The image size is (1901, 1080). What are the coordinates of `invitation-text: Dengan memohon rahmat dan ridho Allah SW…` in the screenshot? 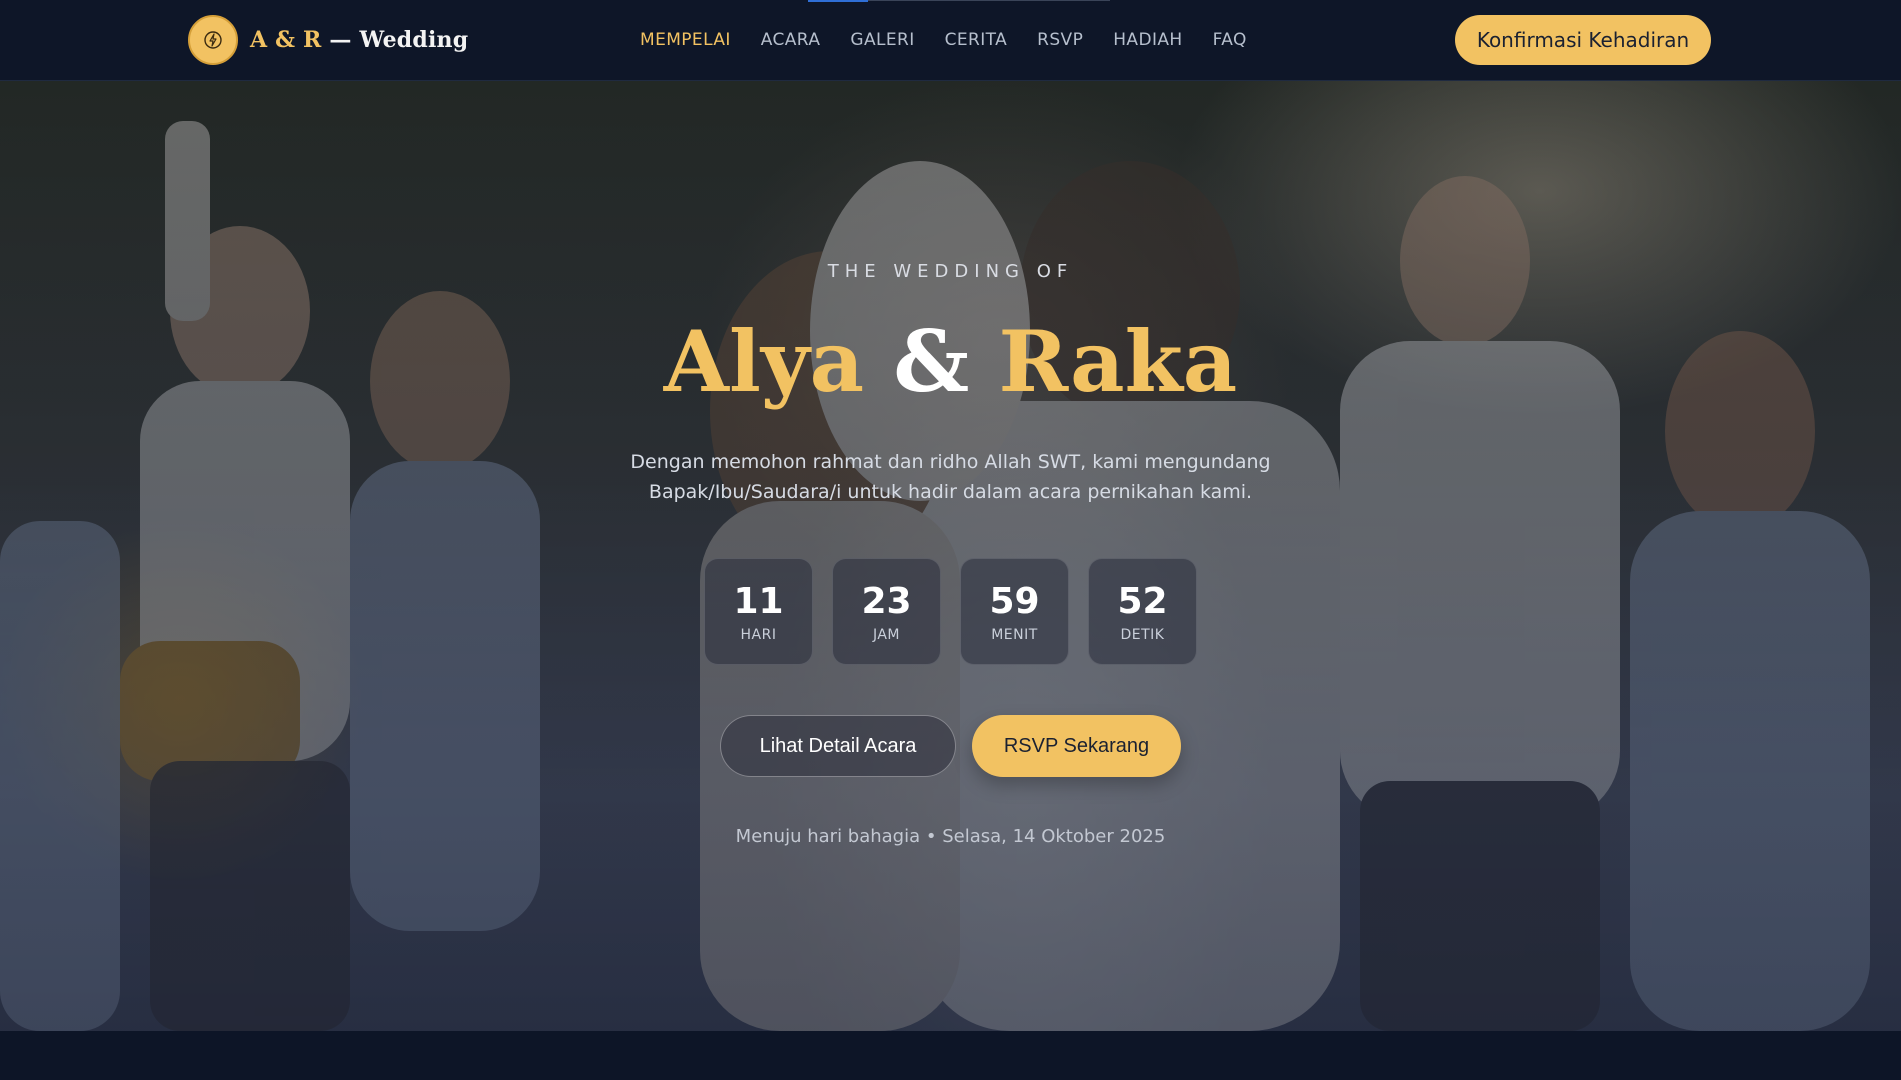 It's located at (950, 477).